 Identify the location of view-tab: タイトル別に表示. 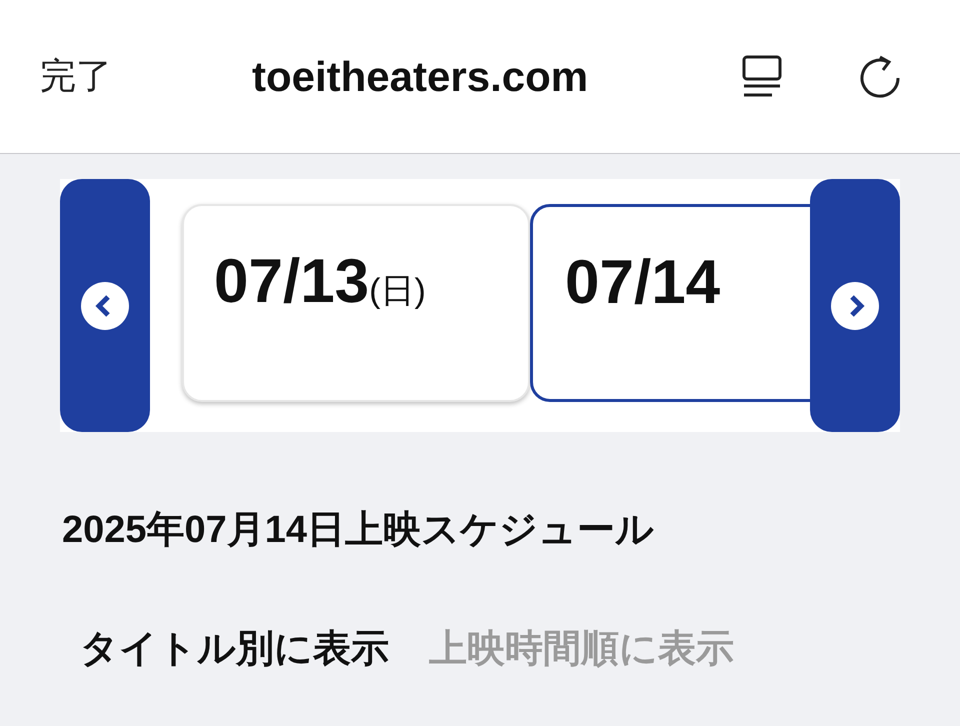
(234, 648).